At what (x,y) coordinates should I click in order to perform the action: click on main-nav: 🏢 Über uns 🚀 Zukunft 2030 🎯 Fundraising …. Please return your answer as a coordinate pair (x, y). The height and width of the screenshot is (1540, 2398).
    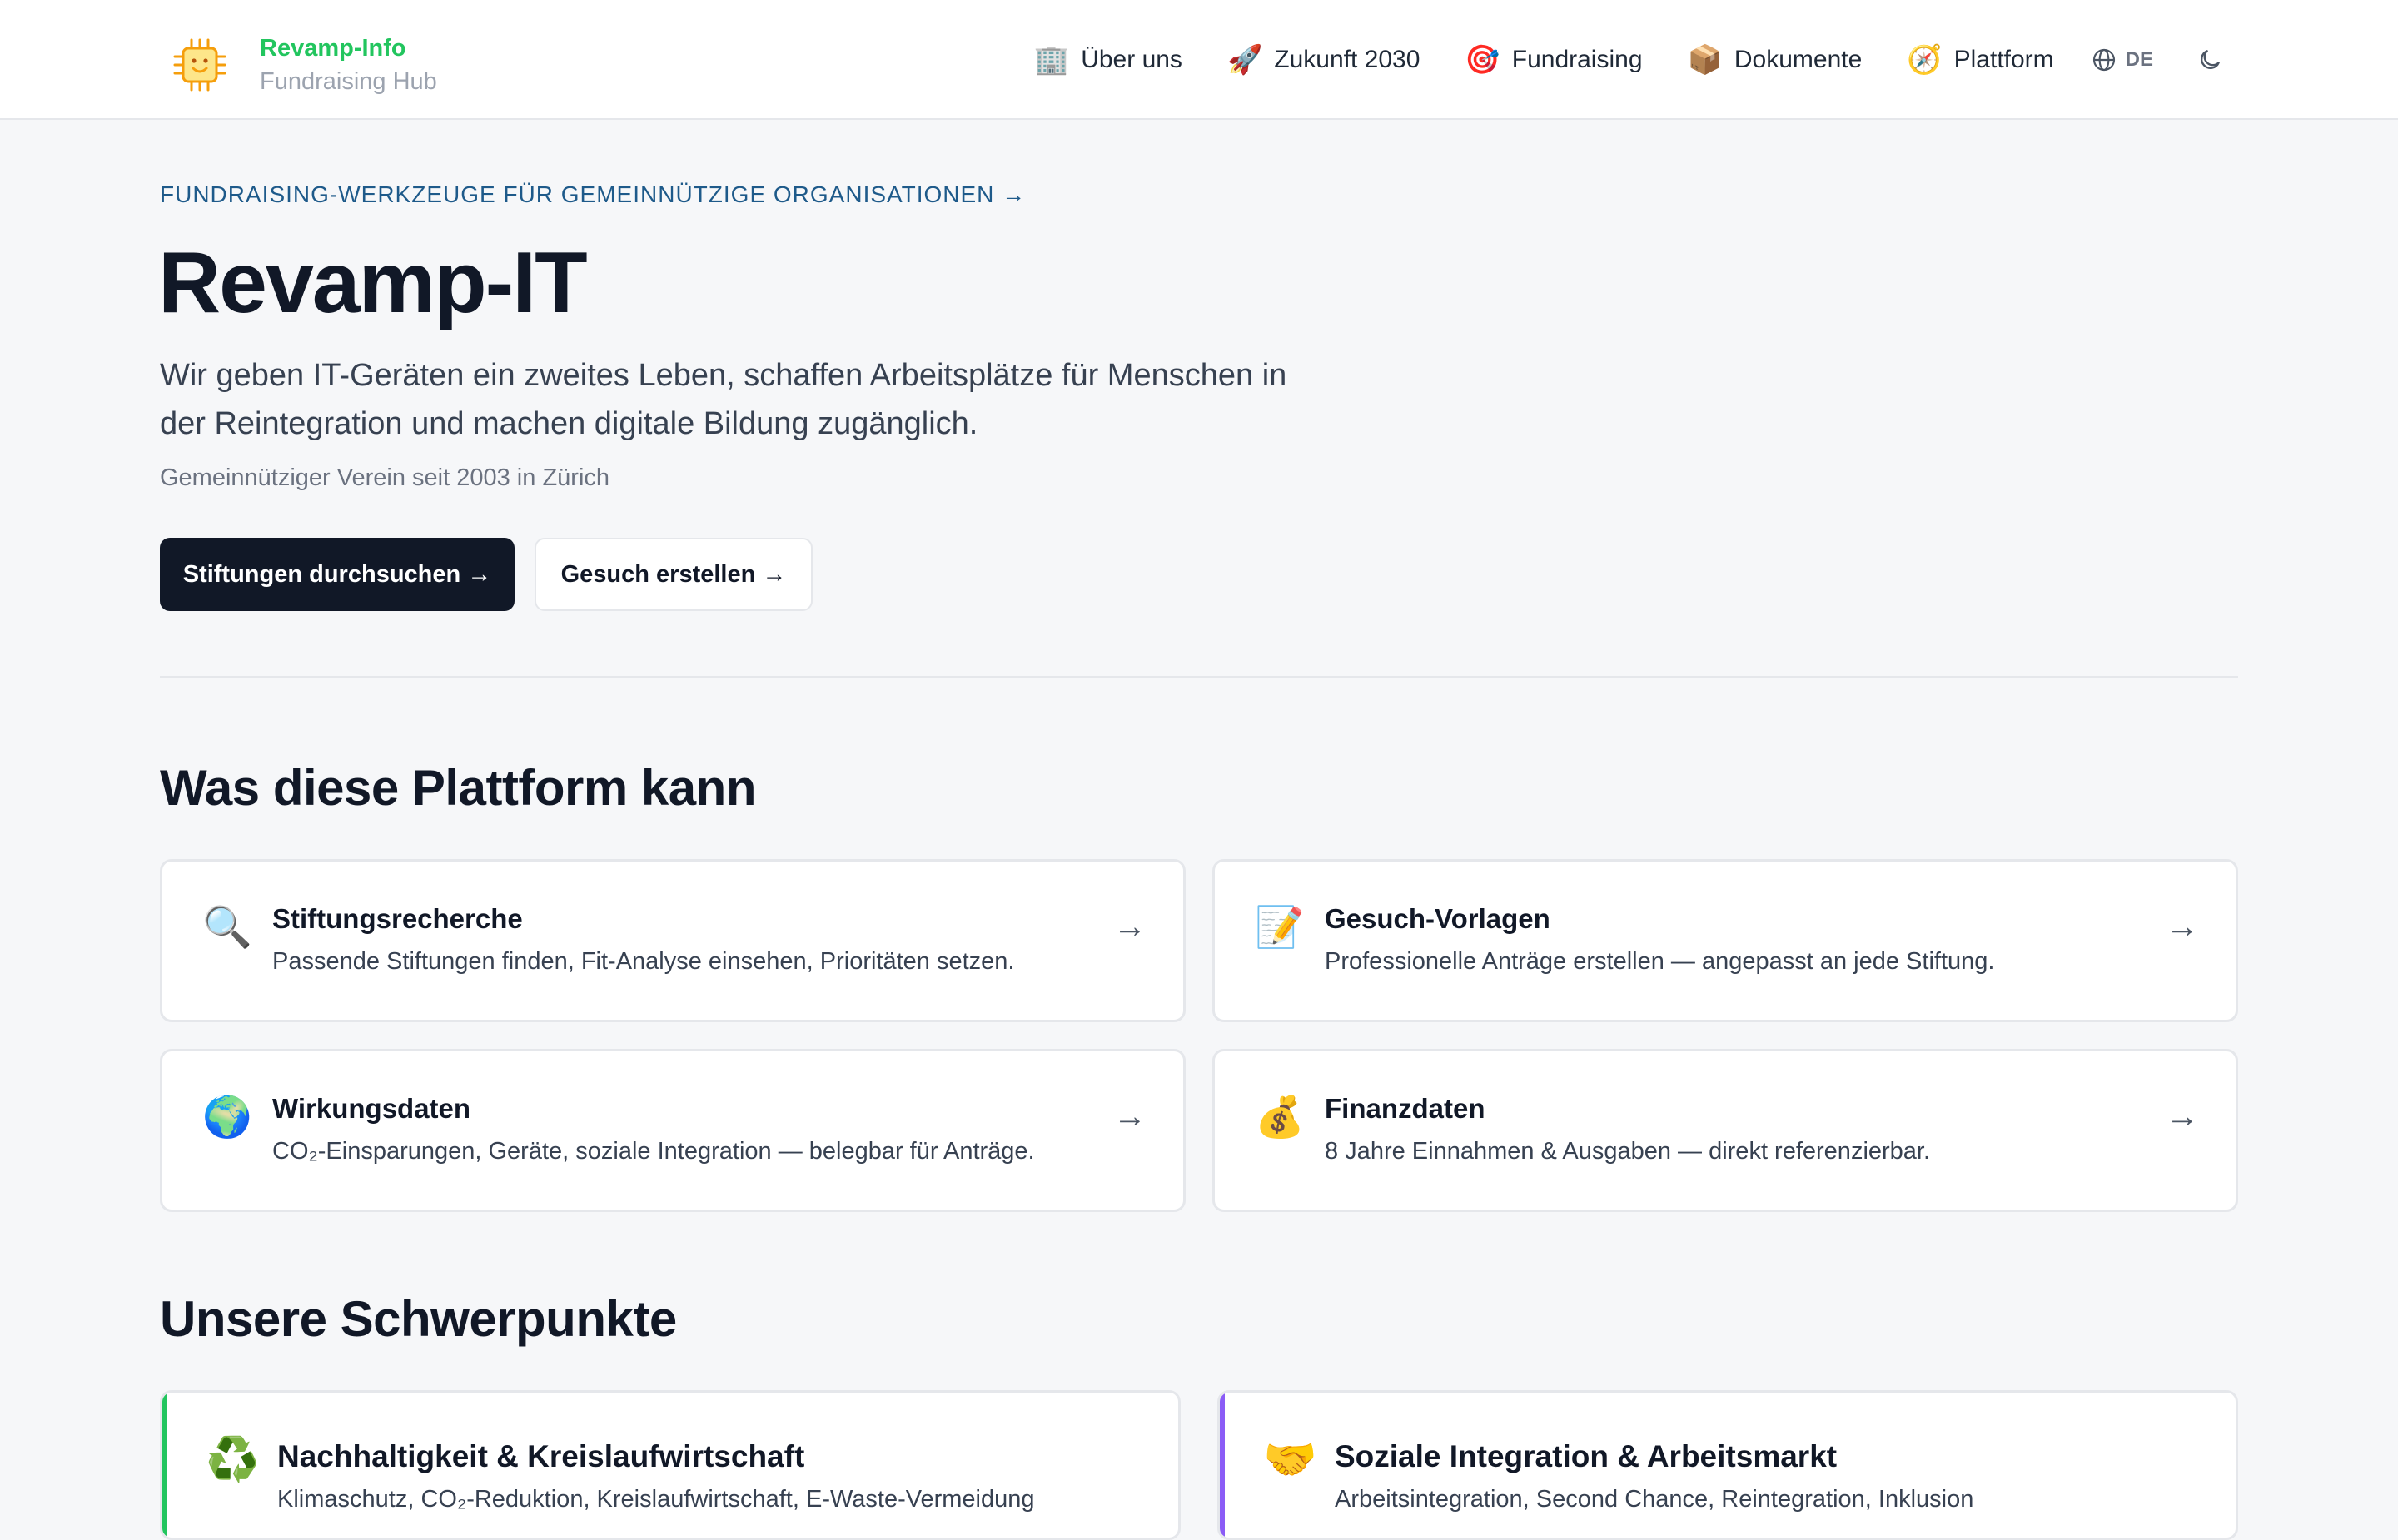
    Looking at the image, I should click on (1628, 60).